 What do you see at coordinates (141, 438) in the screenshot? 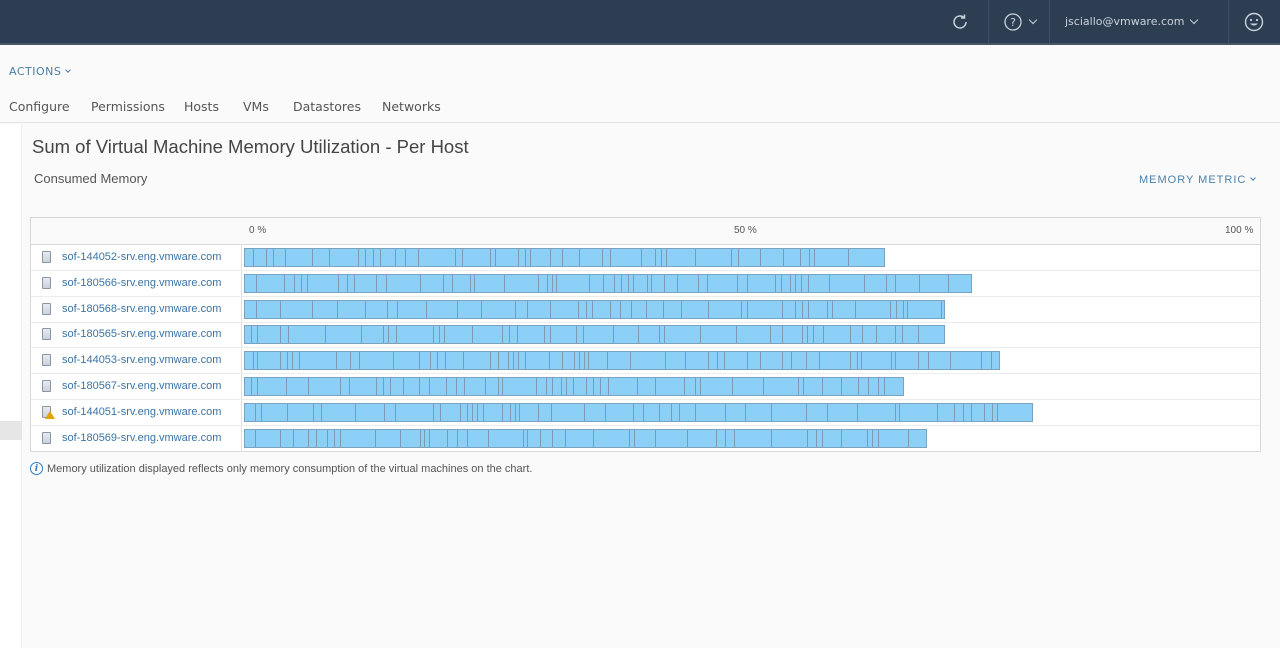
I see `host-link: sof-180569-srv.eng.vmware.com` at bounding box center [141, 438].